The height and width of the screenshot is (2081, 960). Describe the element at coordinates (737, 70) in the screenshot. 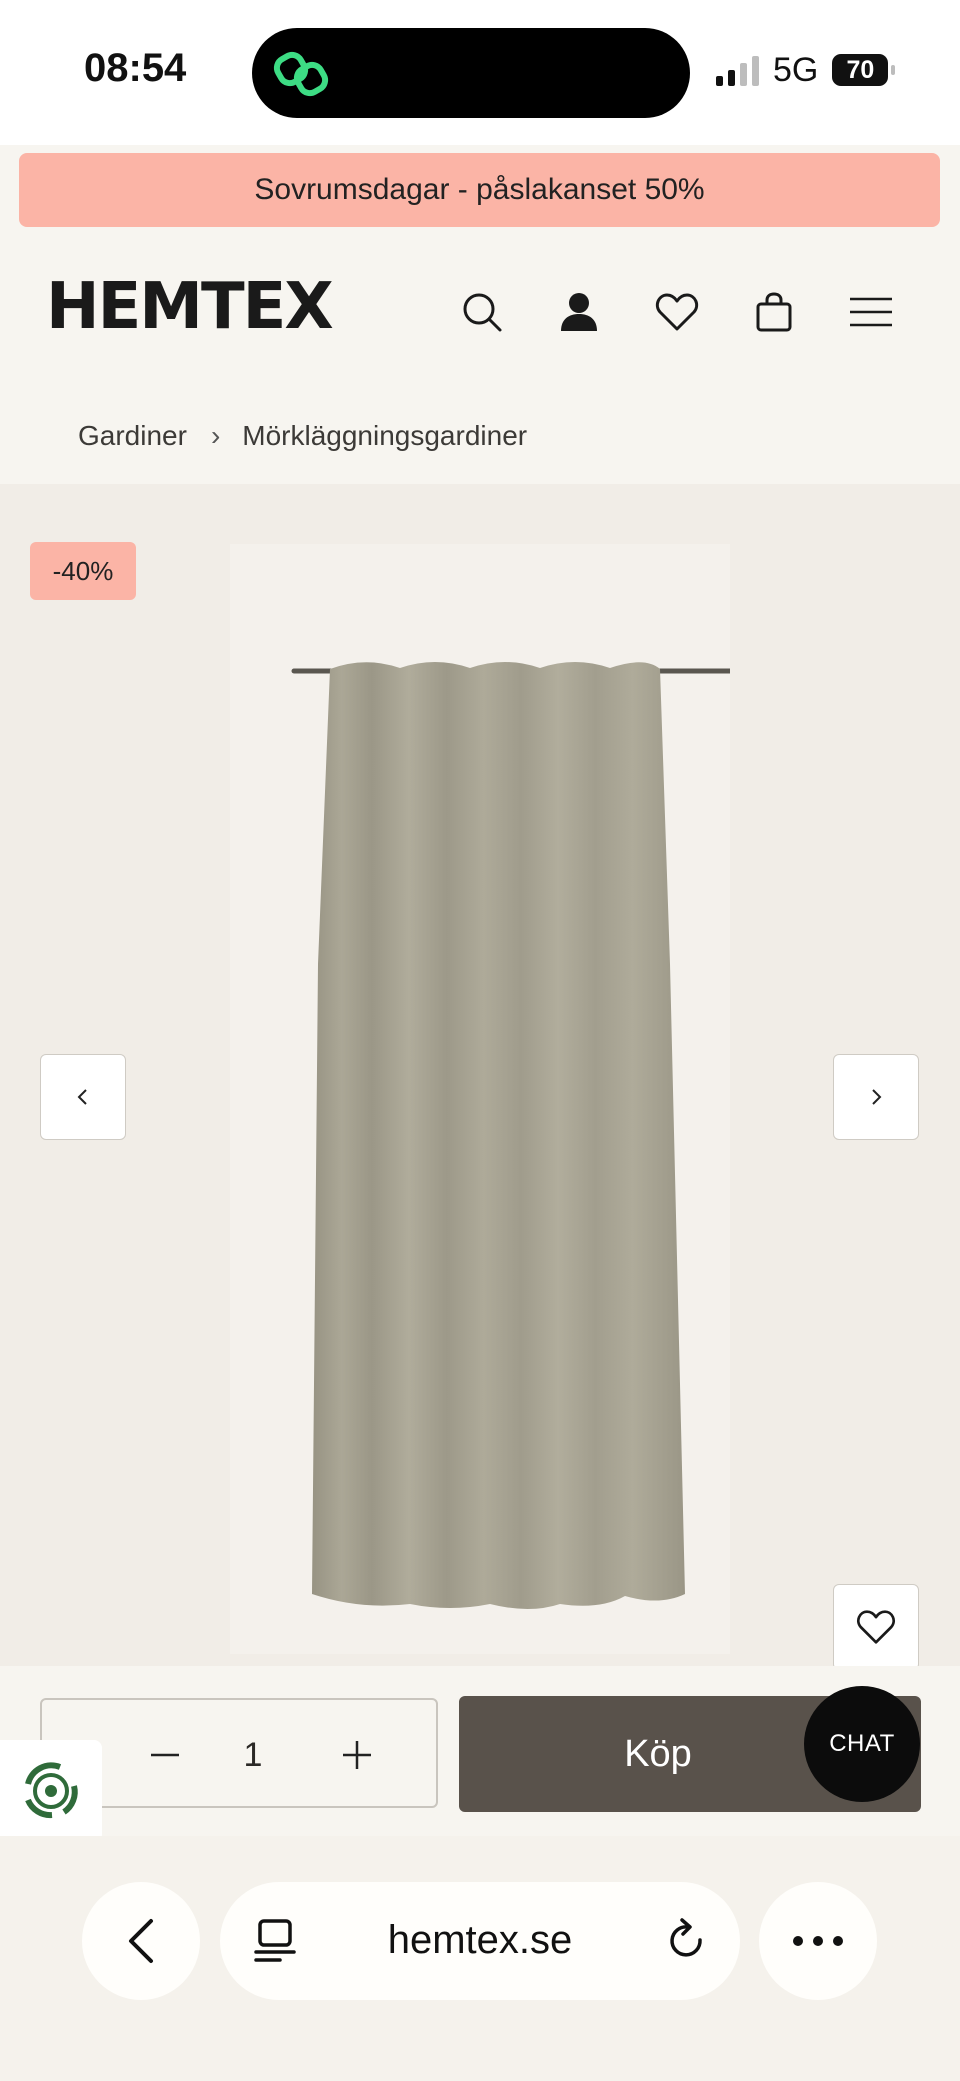

I see `signal-icon` at that location.